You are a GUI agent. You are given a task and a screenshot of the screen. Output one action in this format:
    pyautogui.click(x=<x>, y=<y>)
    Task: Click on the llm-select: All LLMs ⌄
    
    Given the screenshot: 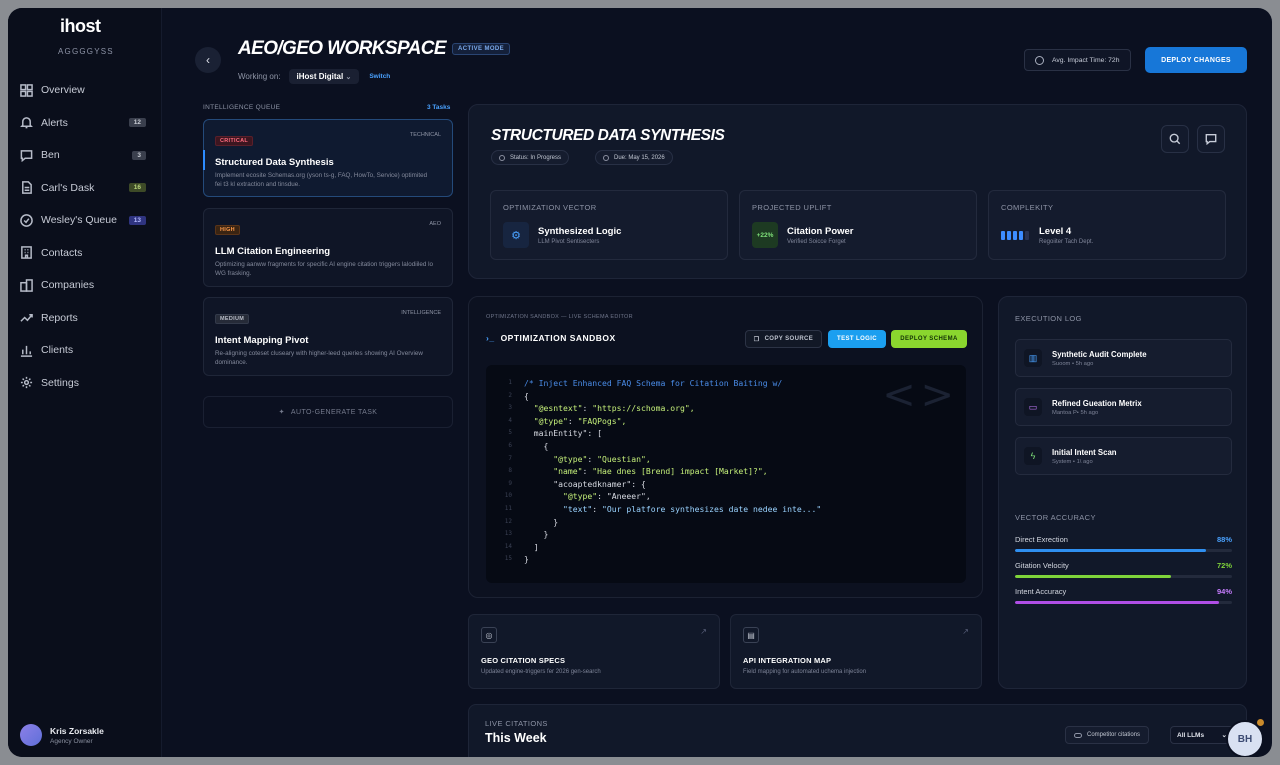 What is the action you would take?
    pyautogui.click(x=1202, y=735)
    